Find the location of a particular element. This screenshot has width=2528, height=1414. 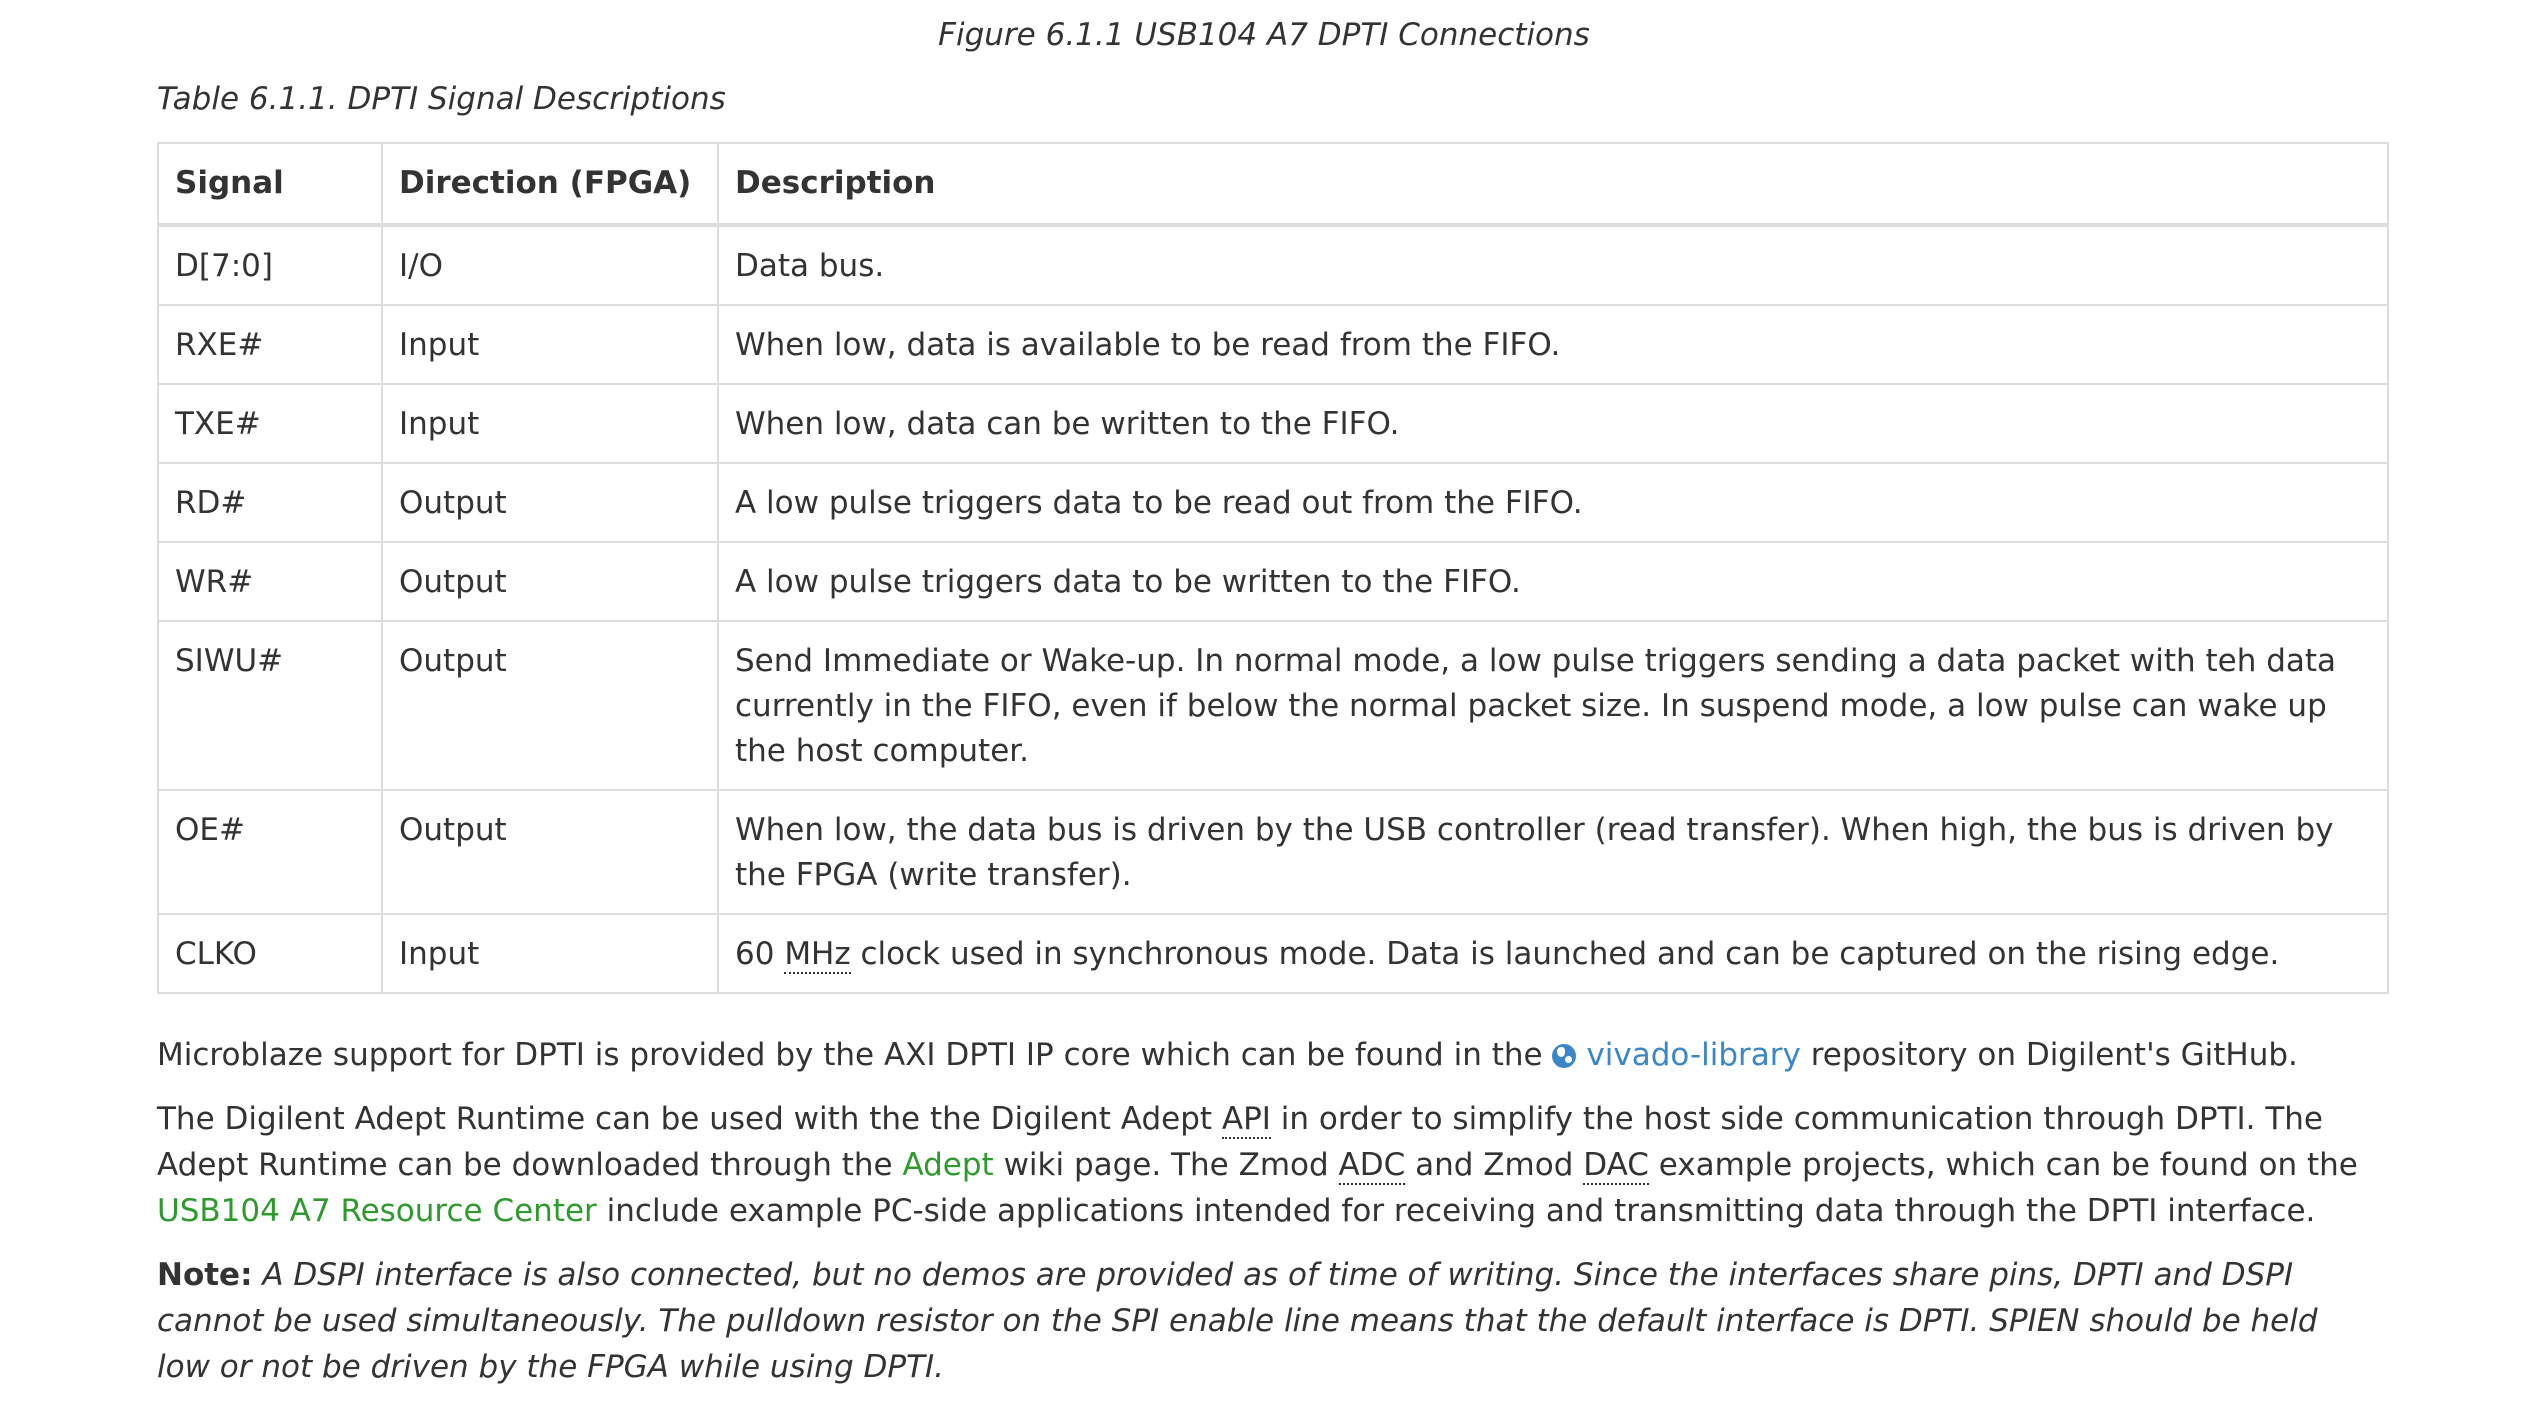

abbr-api: API is located at coordinates (1246, 1120).